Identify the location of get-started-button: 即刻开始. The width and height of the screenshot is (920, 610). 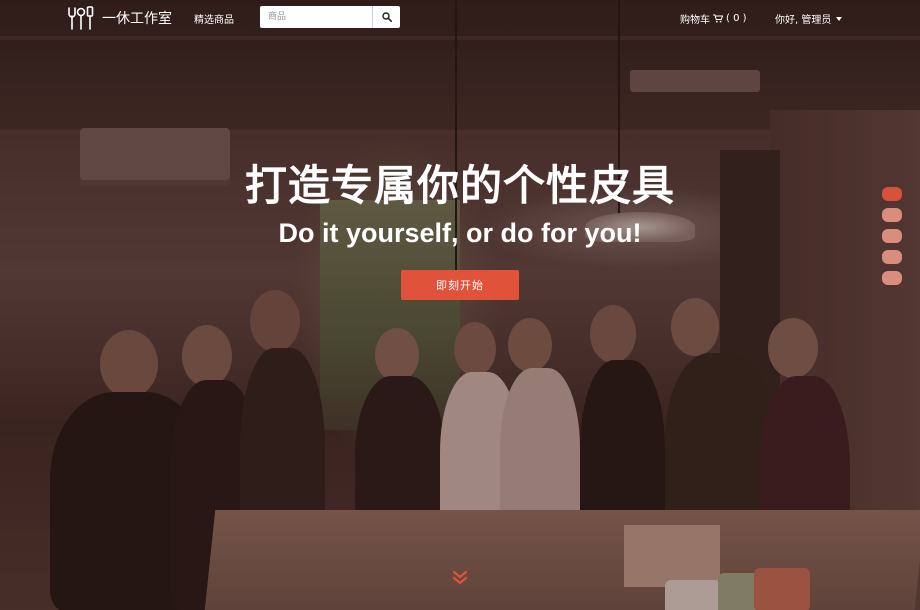
(460, 285).